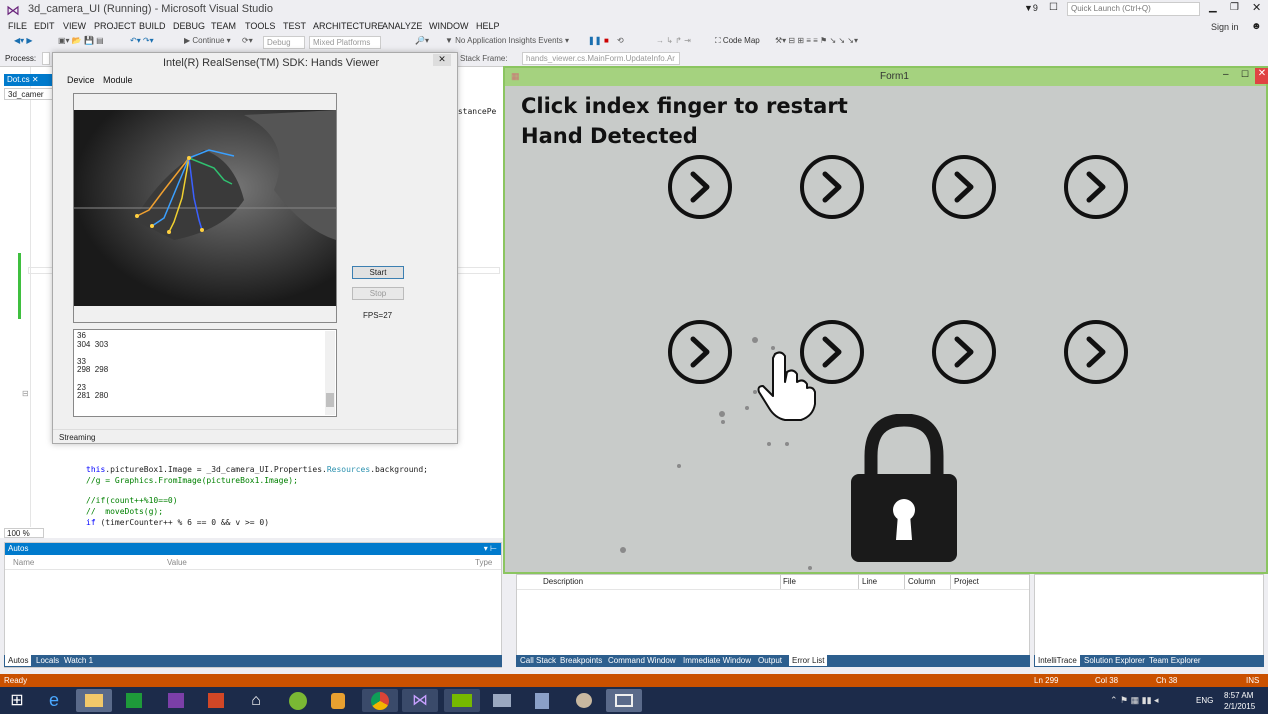  What do you see at coordinates (502, 700) in the screenshot?
I see `mail-icon` at bounding box center [502, 700].